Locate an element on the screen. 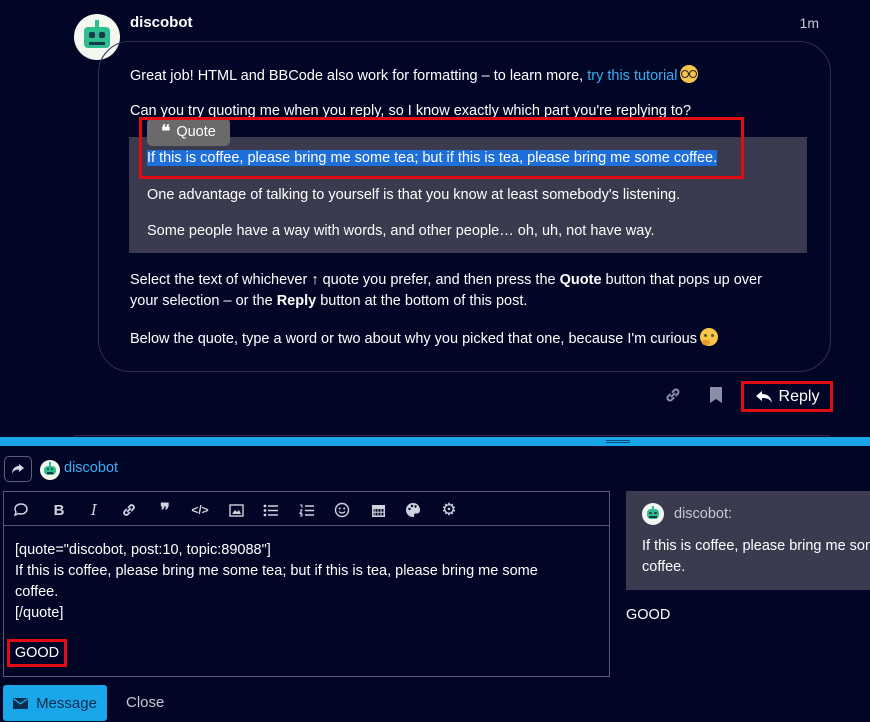 The image size is (870, 722). envelope-icon is located at coordinates (21, 703).